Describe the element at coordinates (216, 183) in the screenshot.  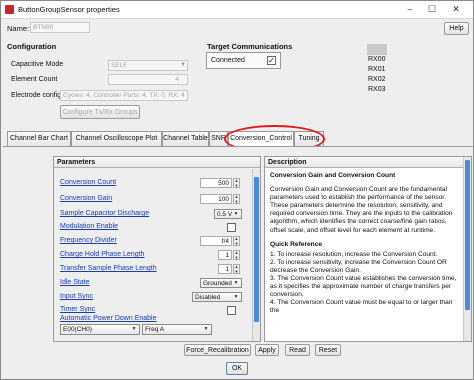
I see `conversion-count-input: 500` at that location.